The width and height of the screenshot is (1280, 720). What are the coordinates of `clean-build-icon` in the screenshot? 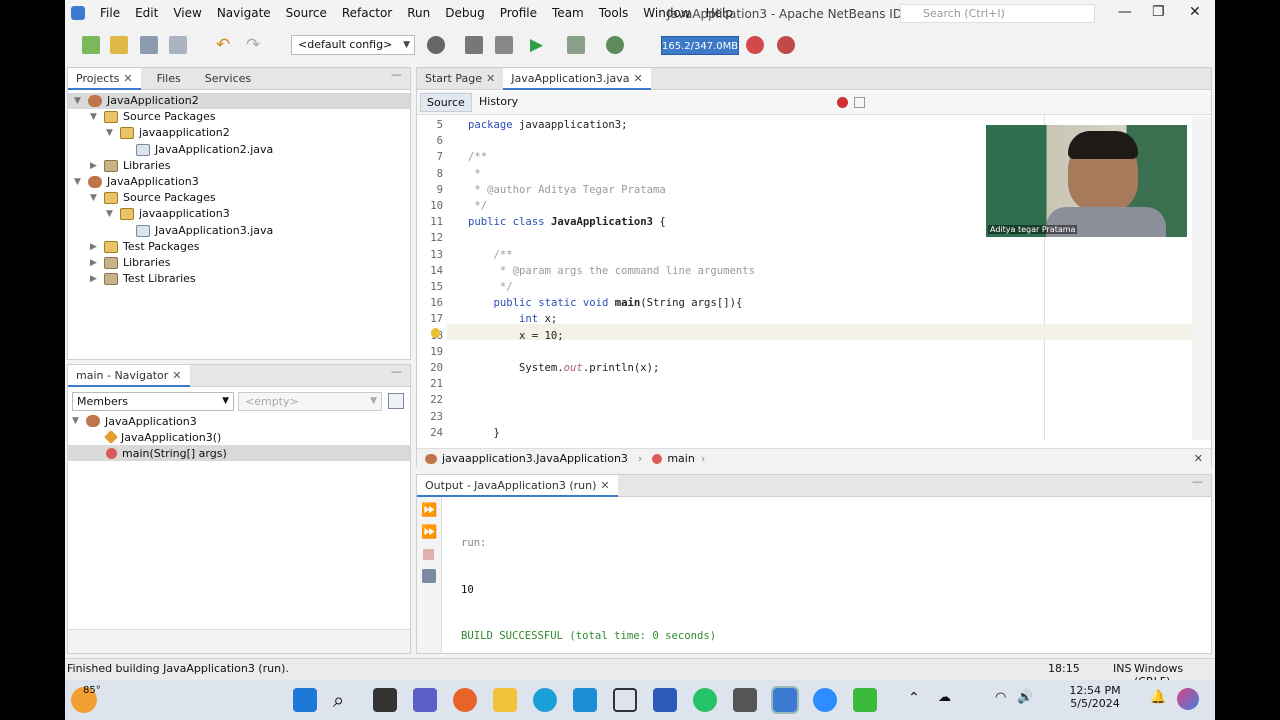 It's located at (504, 45).